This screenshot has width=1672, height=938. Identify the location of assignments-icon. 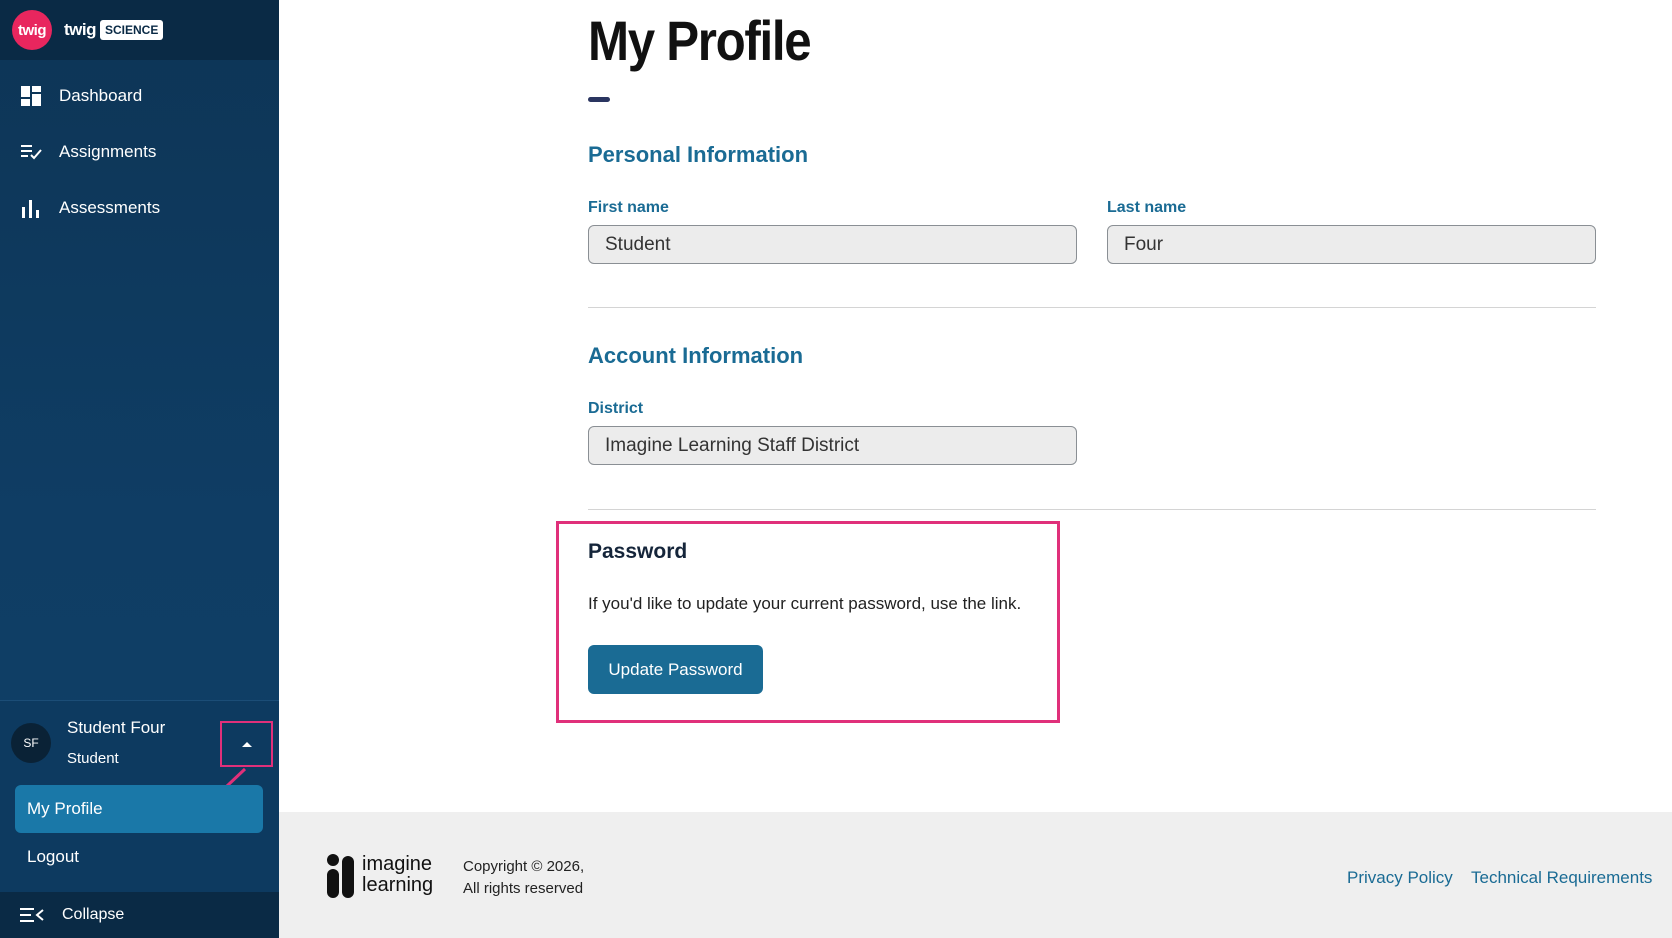
(31, 152).